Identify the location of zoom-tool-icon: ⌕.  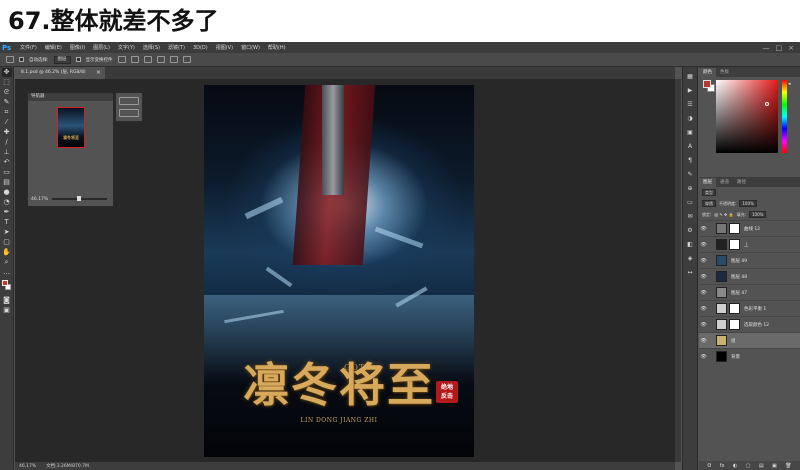
(7, 262).